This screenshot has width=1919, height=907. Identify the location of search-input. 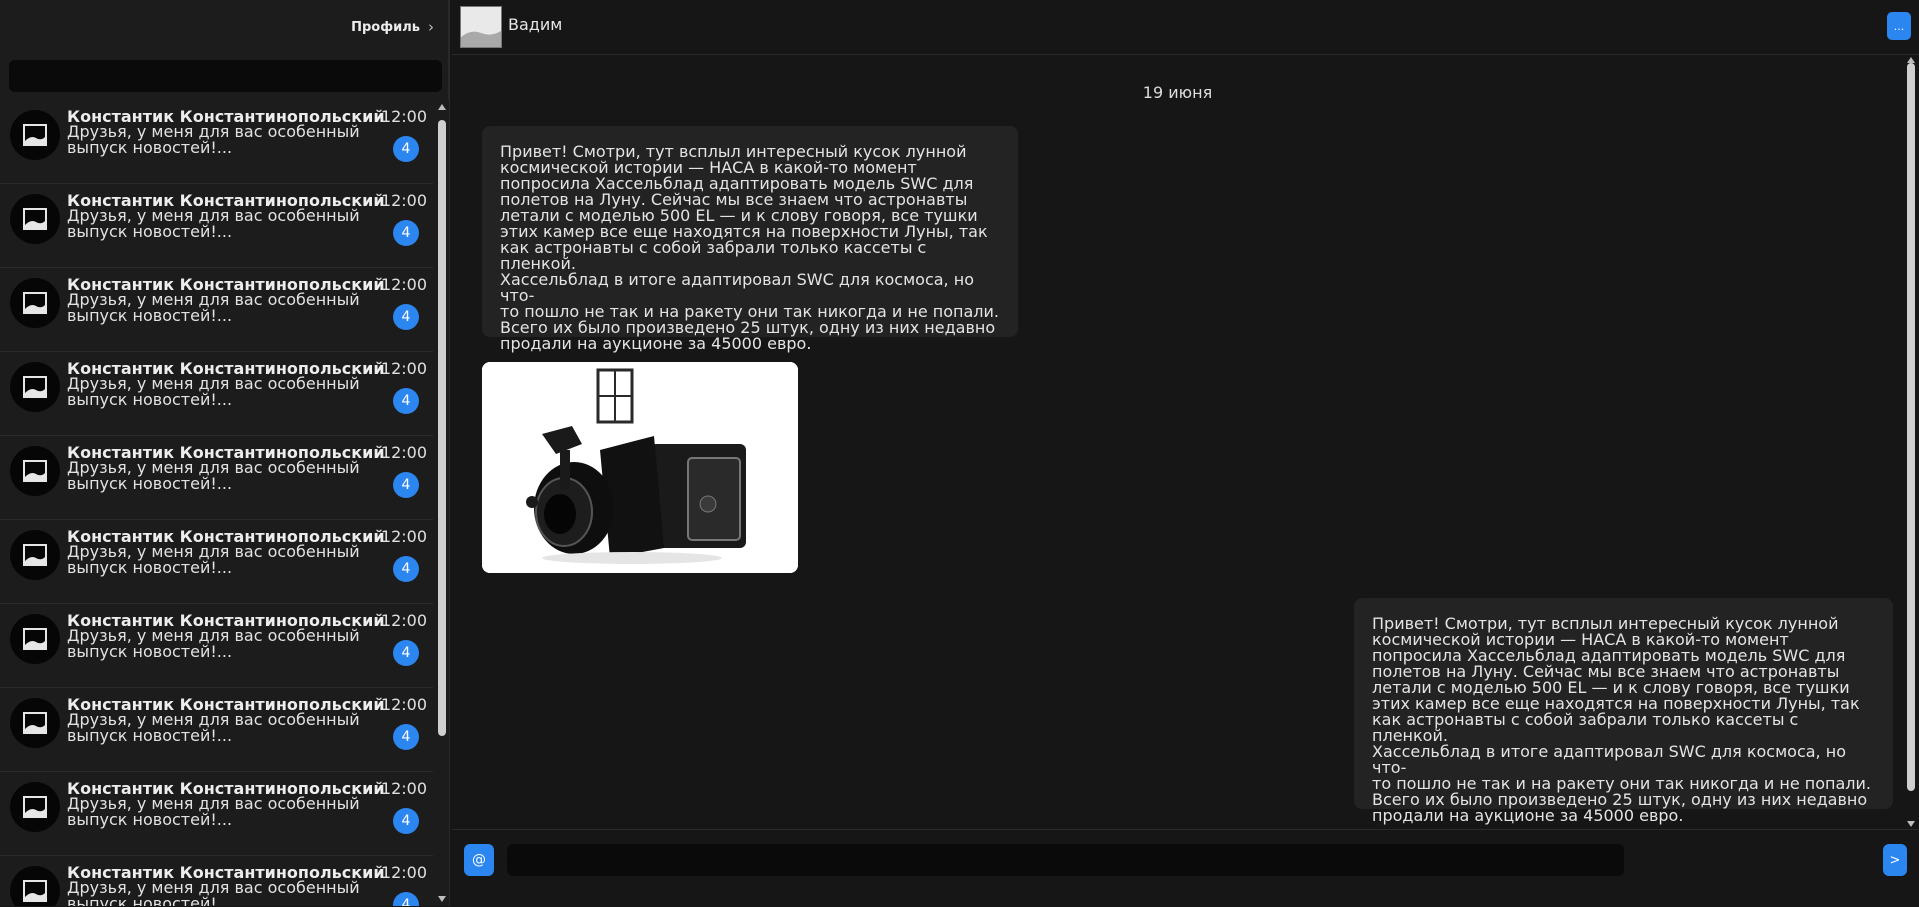
(225, 76).